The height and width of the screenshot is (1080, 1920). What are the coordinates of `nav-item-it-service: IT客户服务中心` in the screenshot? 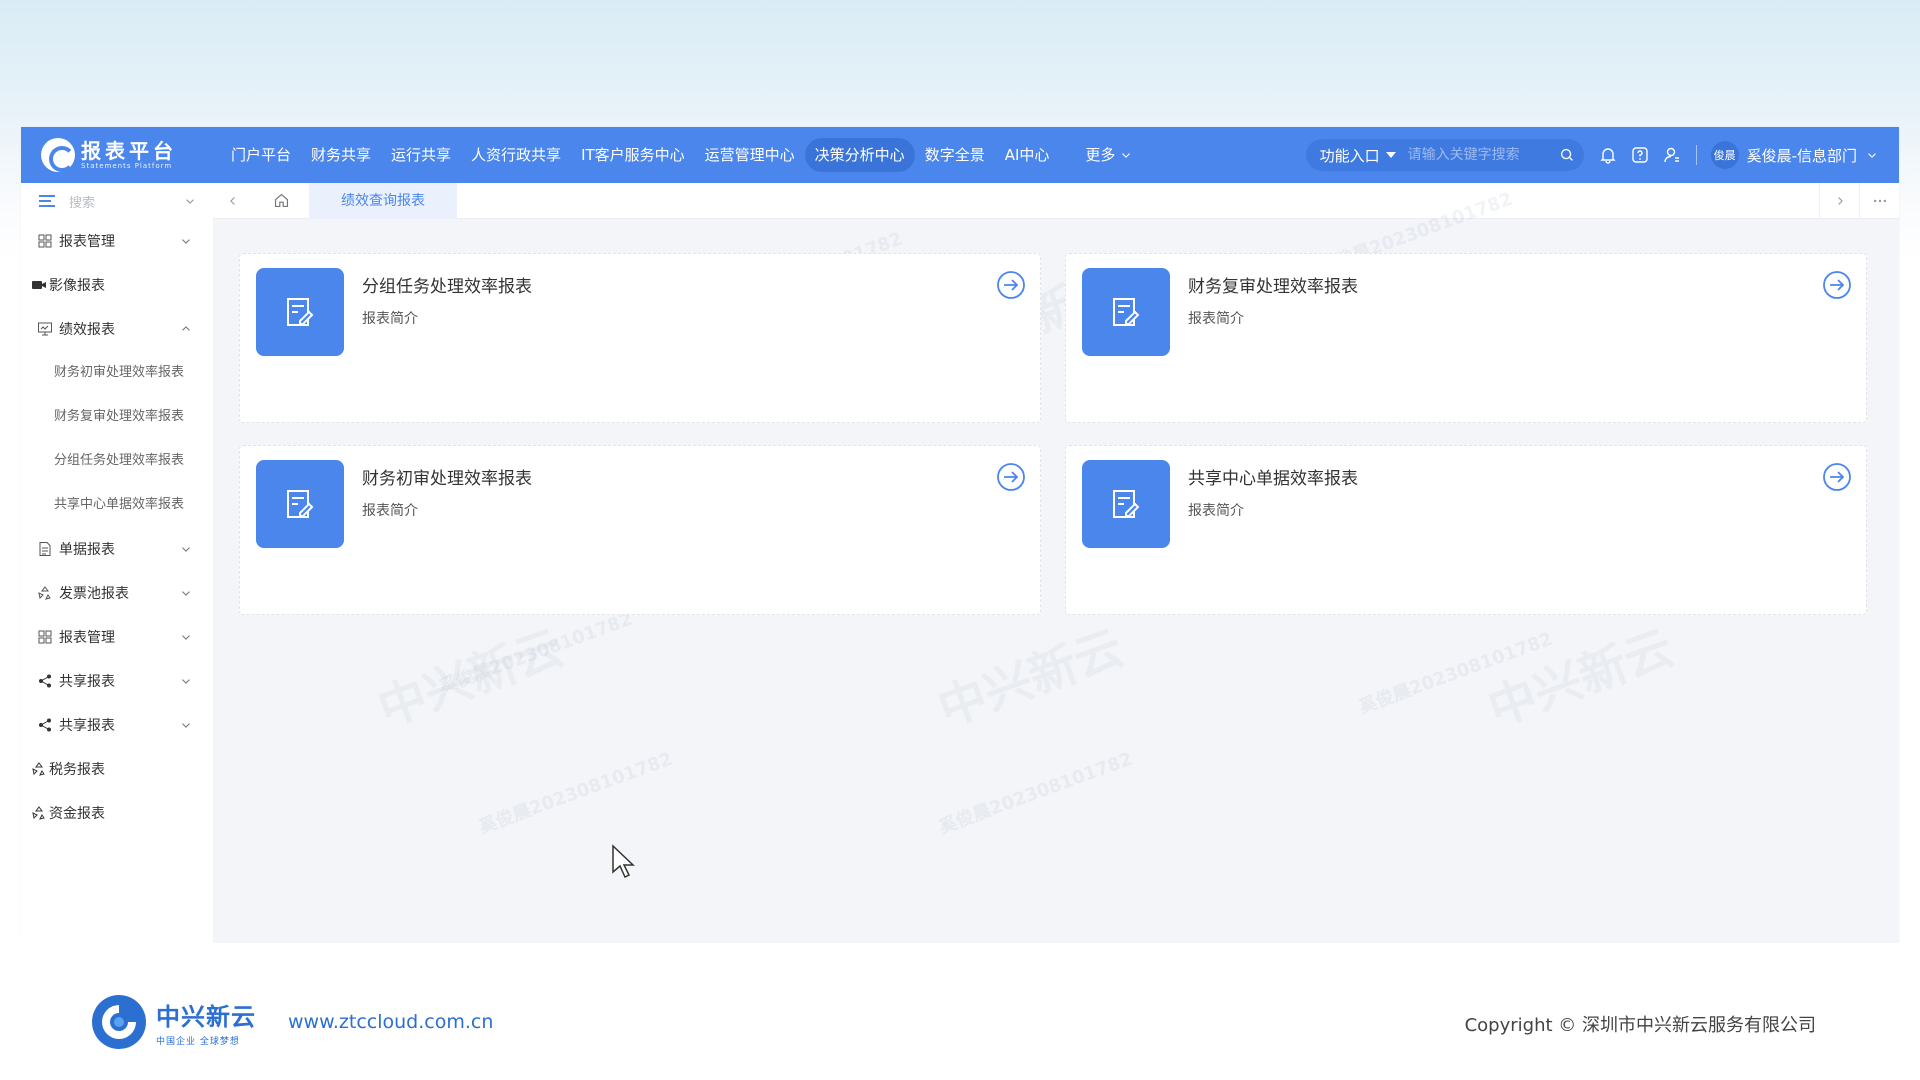 It's located at (633, 155).